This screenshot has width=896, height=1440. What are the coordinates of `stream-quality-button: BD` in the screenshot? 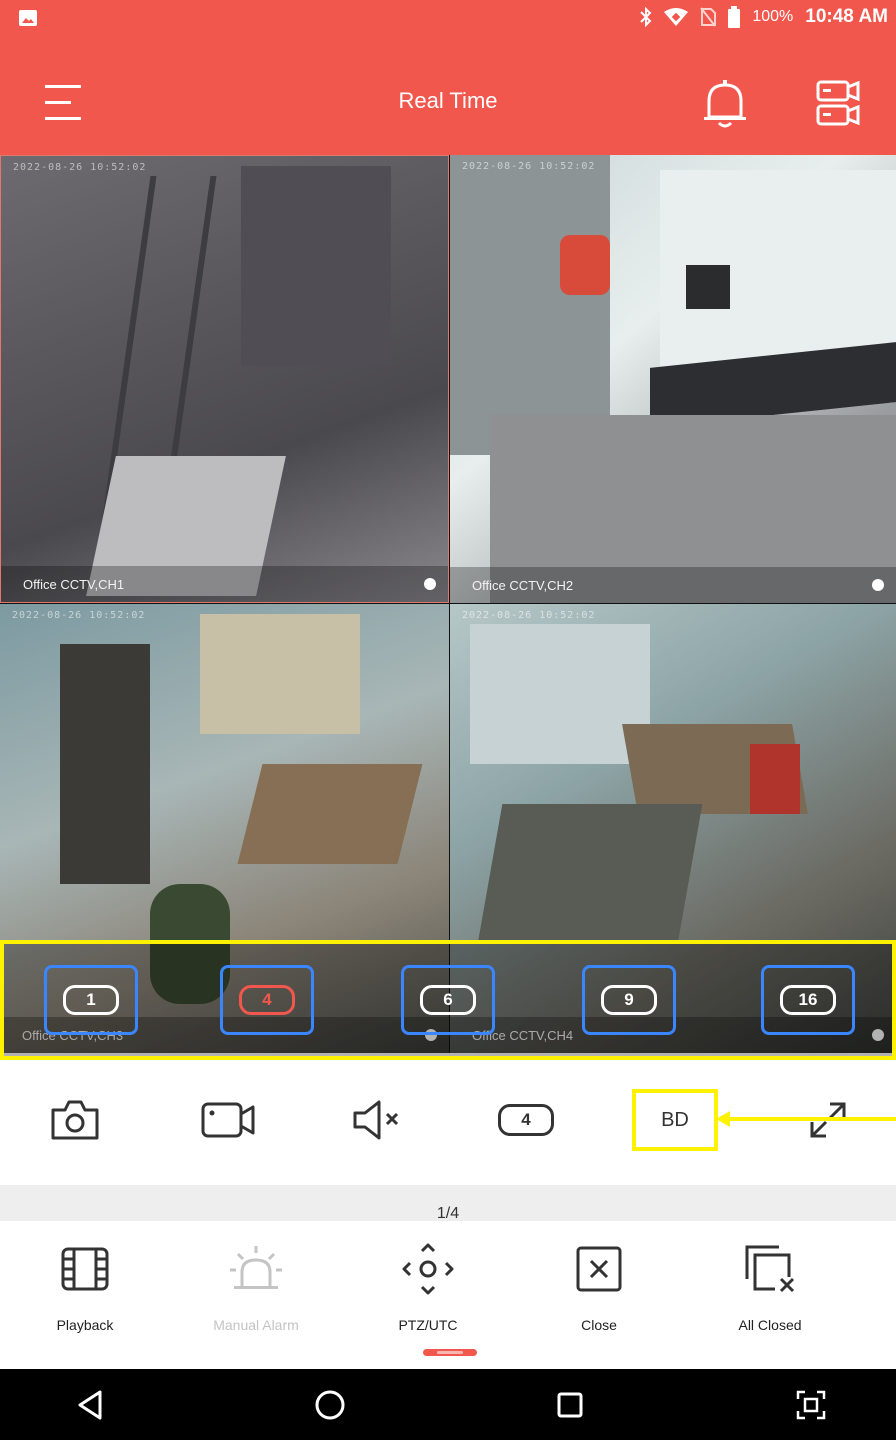 It's located at (675, 1120).